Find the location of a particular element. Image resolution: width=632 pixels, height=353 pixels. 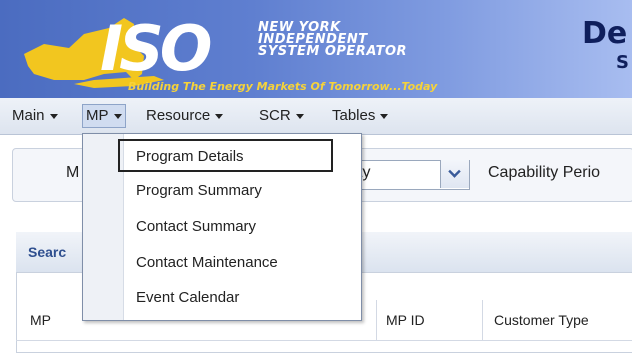

menu-item-program-summary: Program Summary is located at coordinates (199, 190).